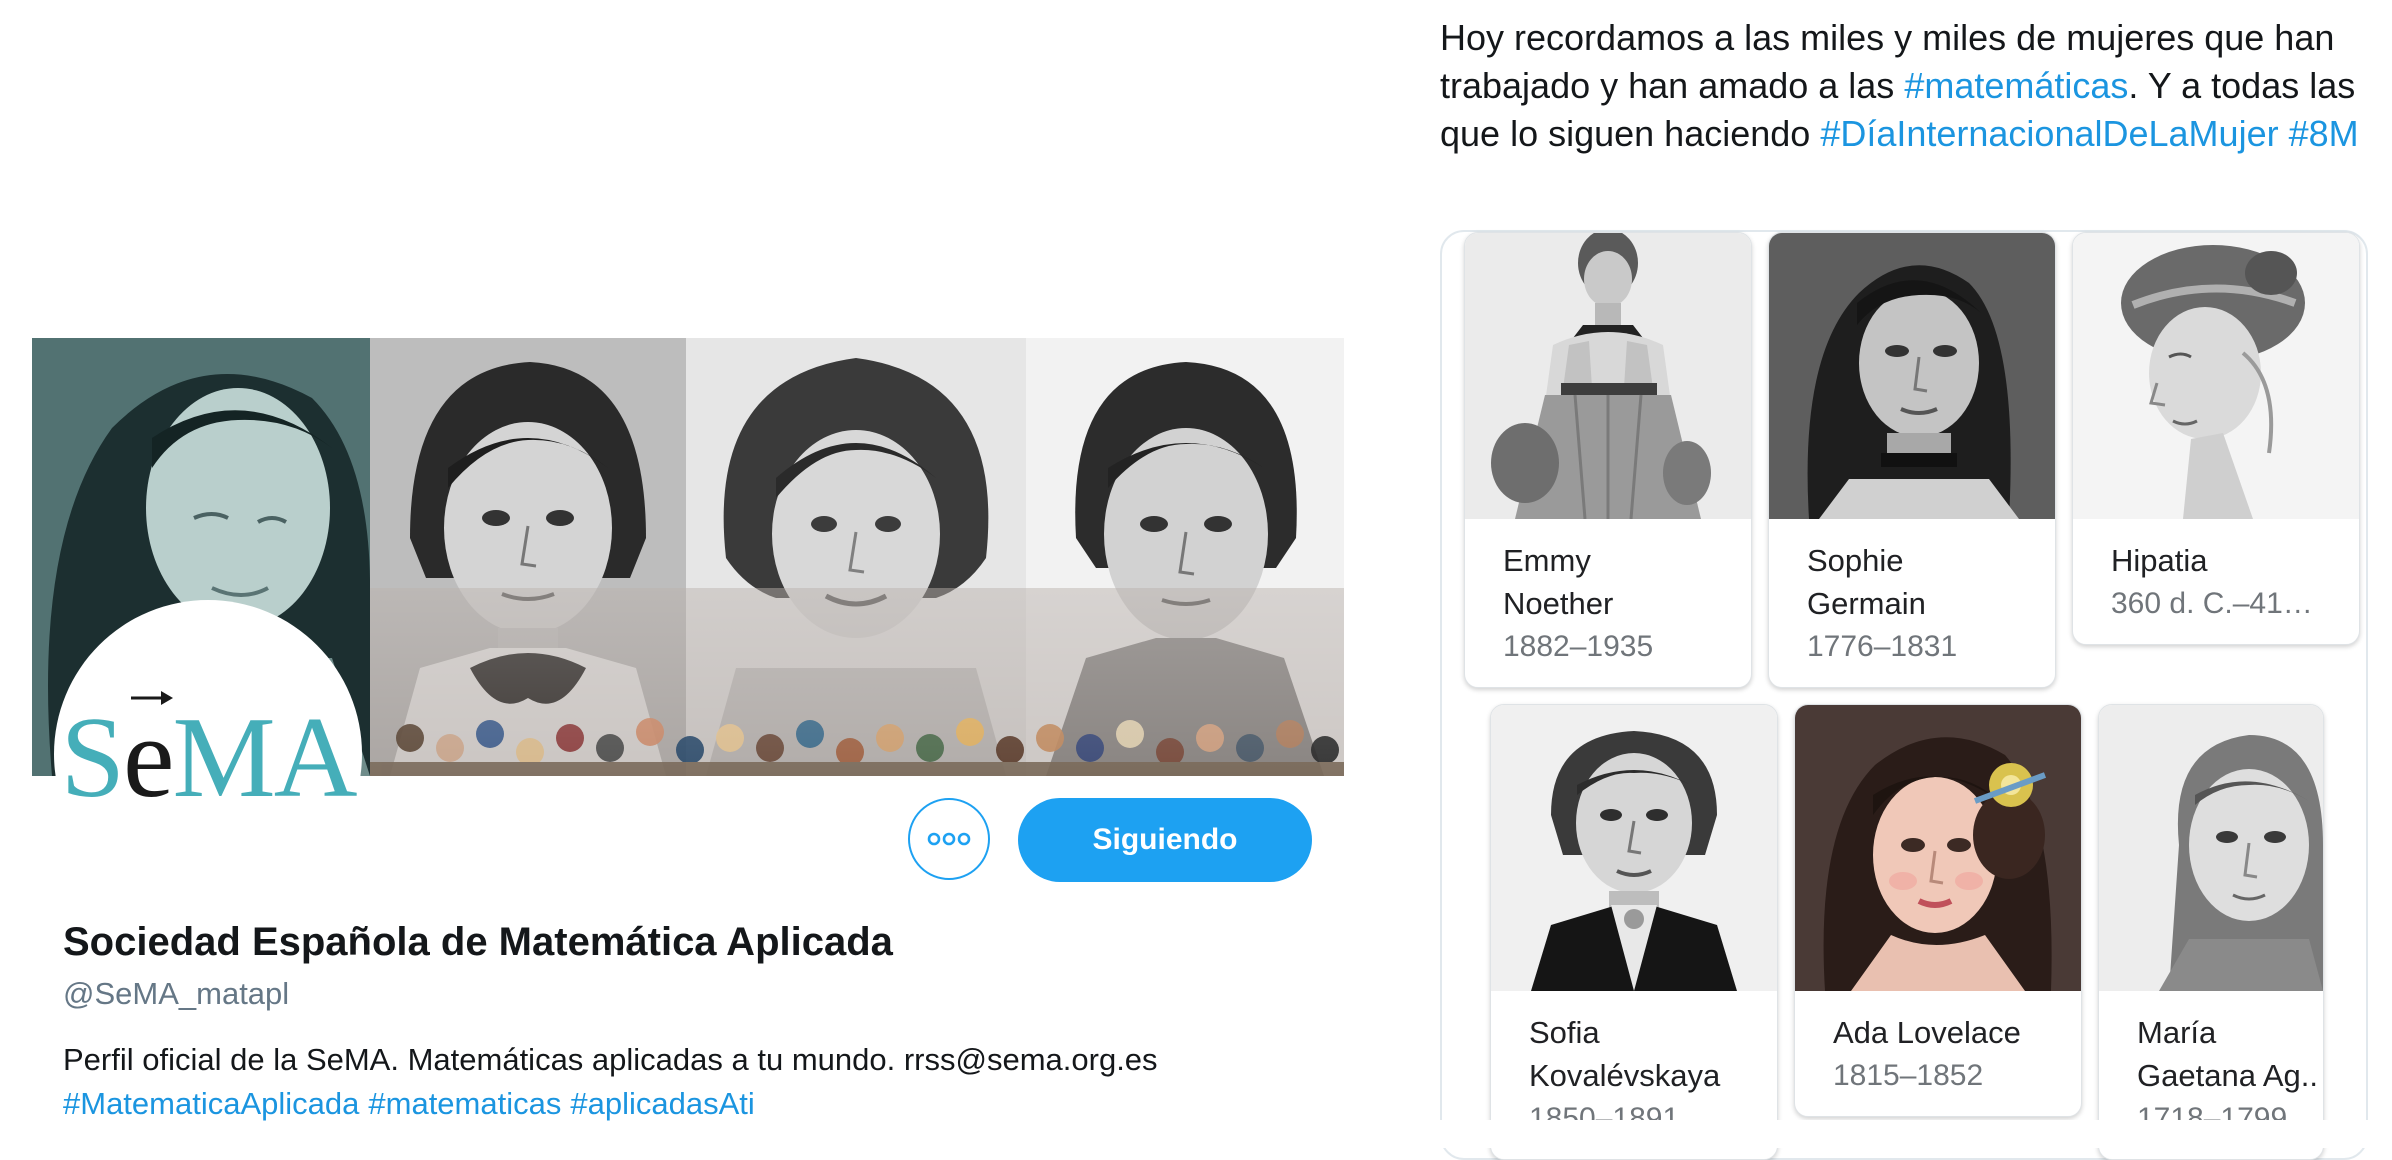 The image size is (2392, 1160). What do you see at coordinates (149, 756) in the screenshot?
I see `logo-letter: e` at bounding box center [149, 756].